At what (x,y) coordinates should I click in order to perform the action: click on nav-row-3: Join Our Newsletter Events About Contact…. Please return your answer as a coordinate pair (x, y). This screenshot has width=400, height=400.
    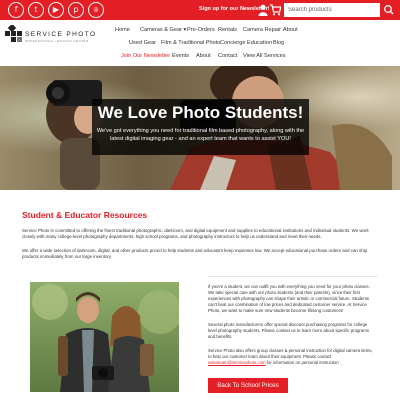
    Looking at the image, I should click on (200, 59).